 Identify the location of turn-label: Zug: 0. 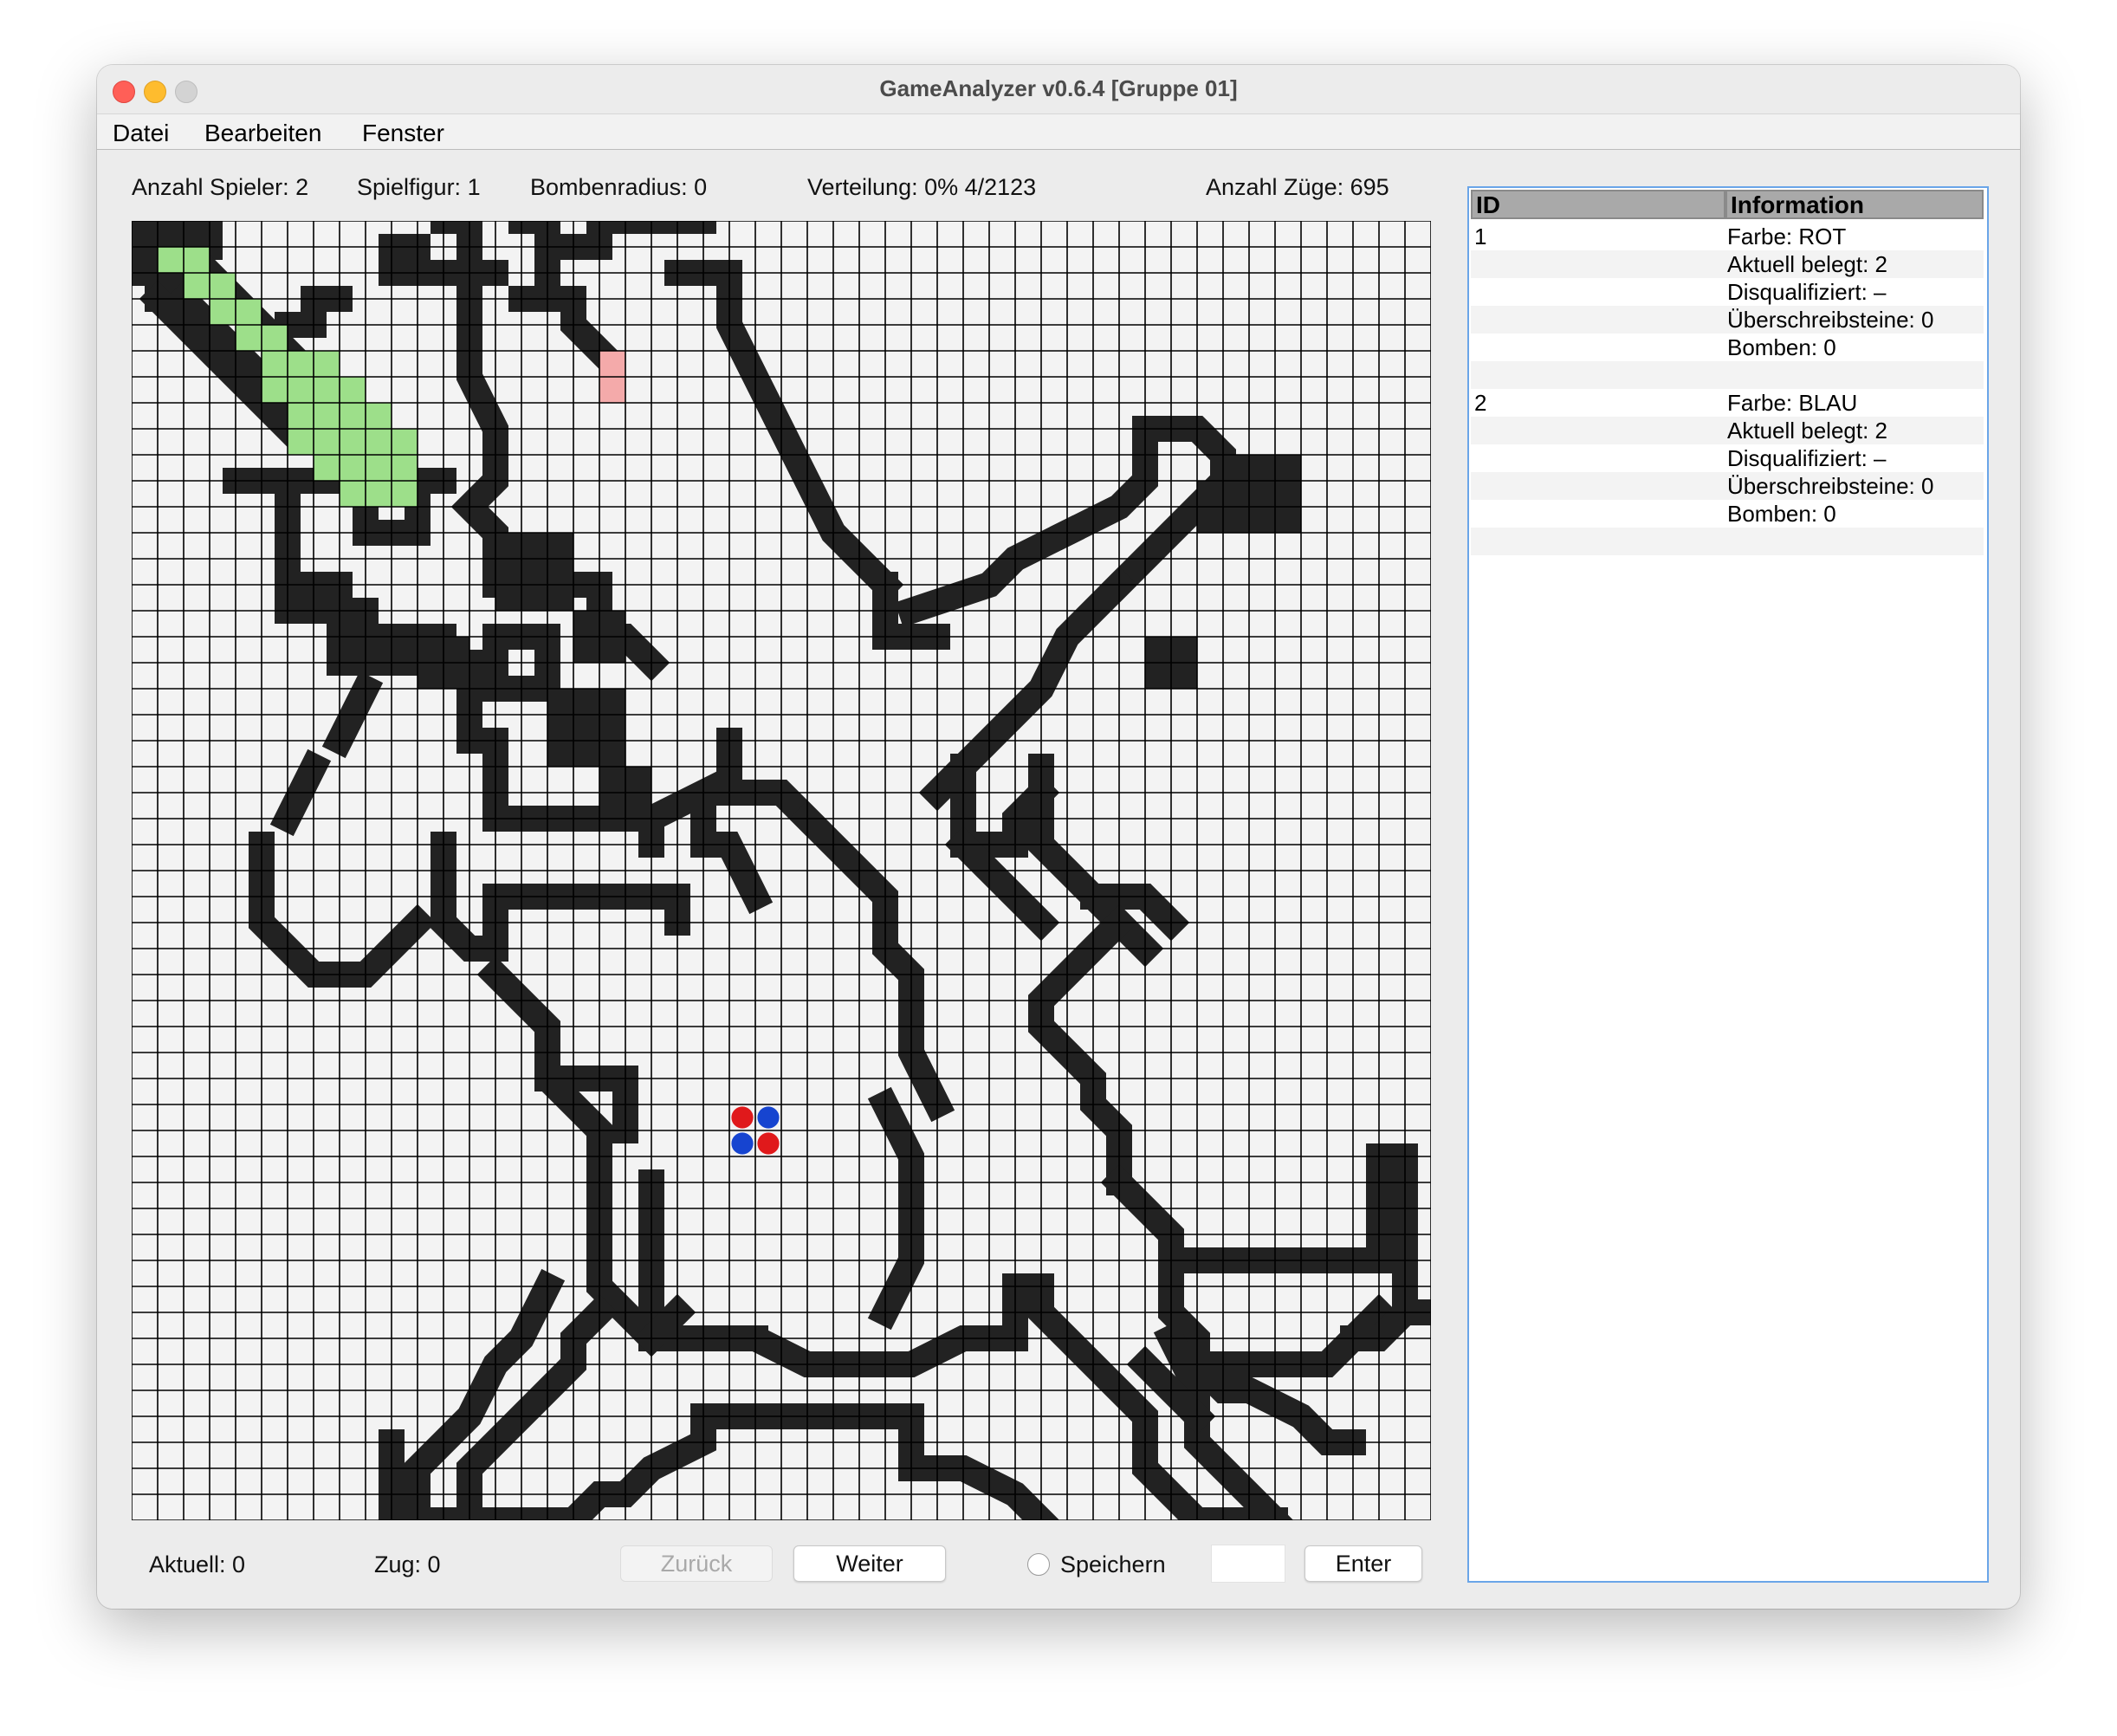
(407, 1564).